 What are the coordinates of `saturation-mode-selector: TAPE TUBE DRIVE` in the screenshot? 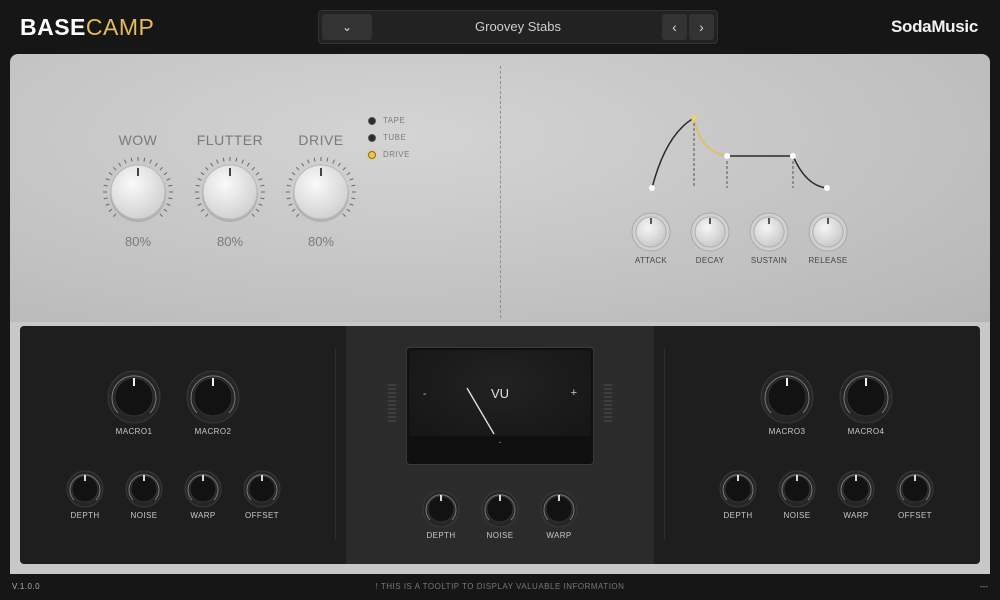 It's located at (389, 137).